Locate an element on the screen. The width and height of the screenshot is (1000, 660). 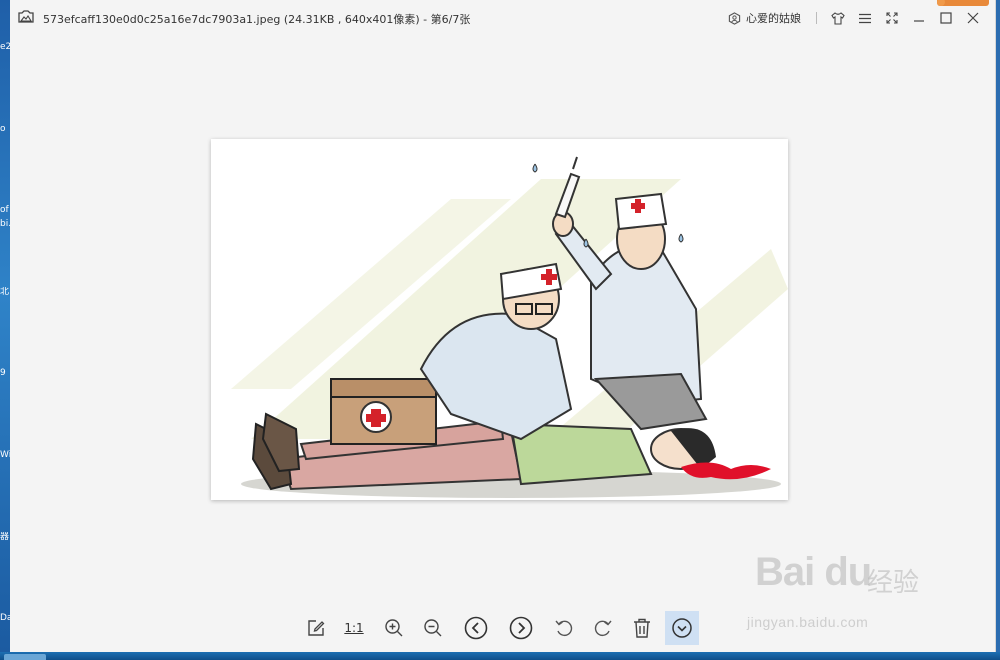
edit-icon is located at coordinates (316, 628).